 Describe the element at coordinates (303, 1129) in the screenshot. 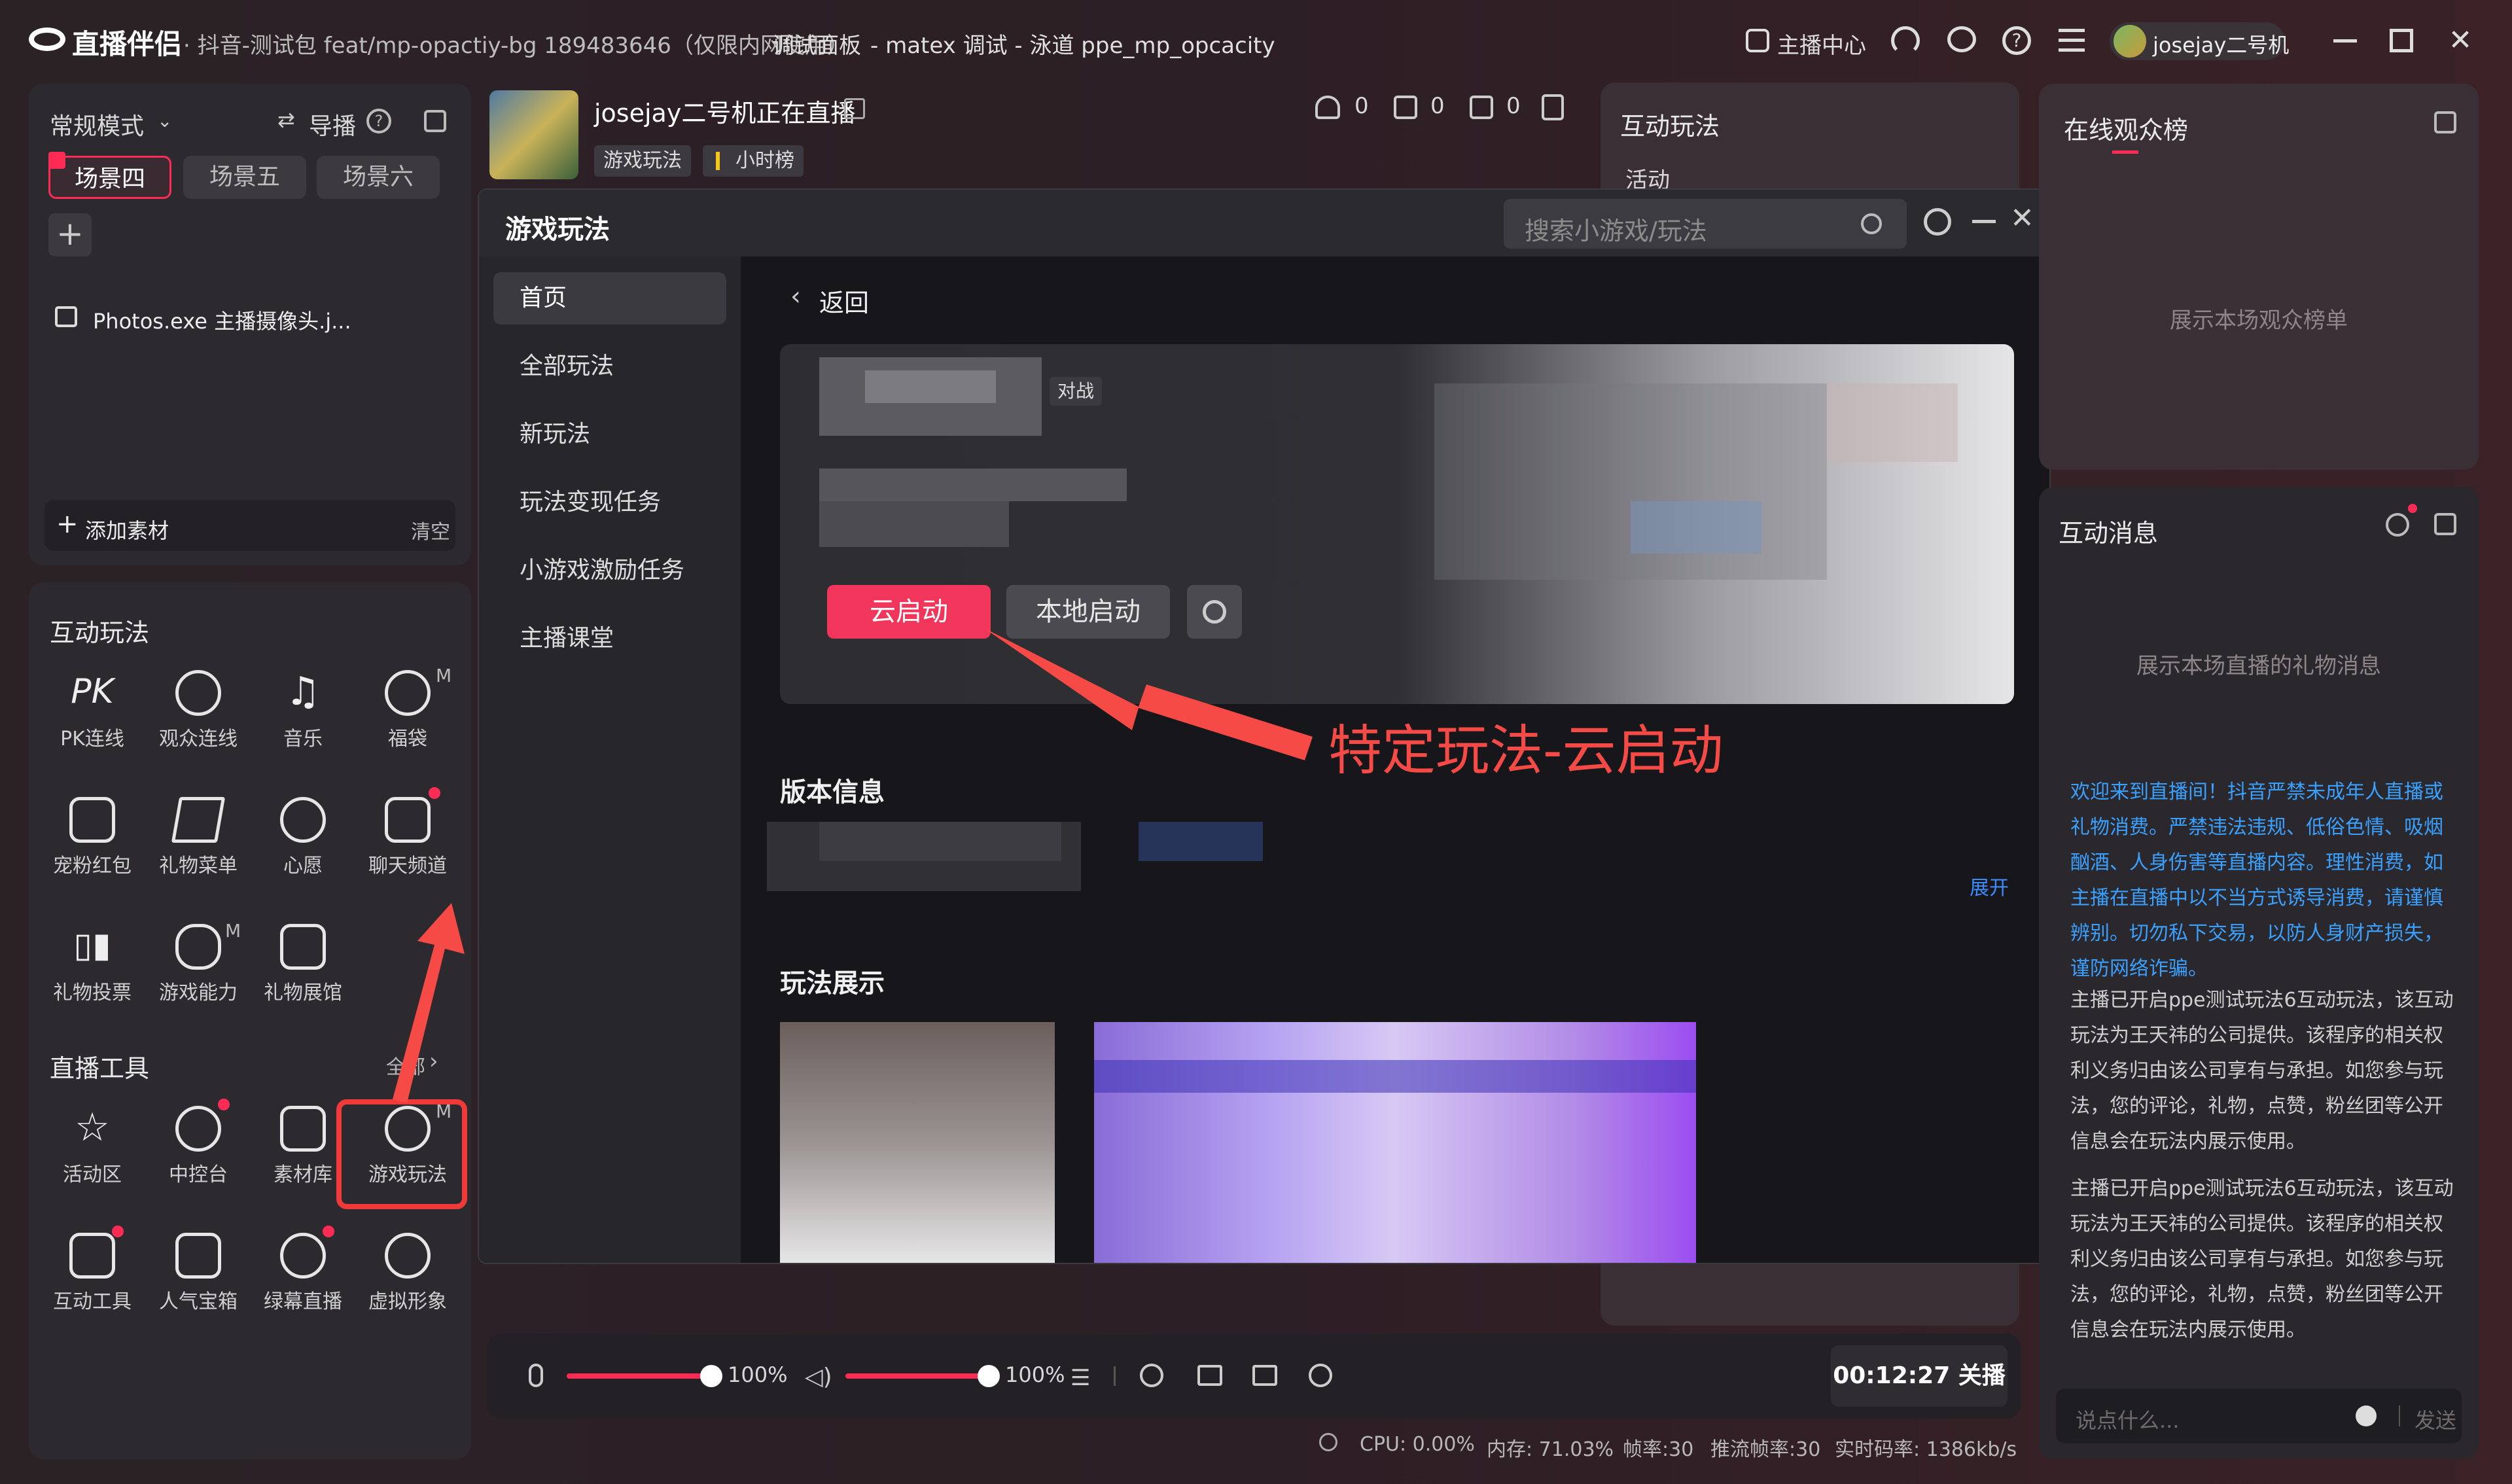

I see `video-folder-icon` at that location.